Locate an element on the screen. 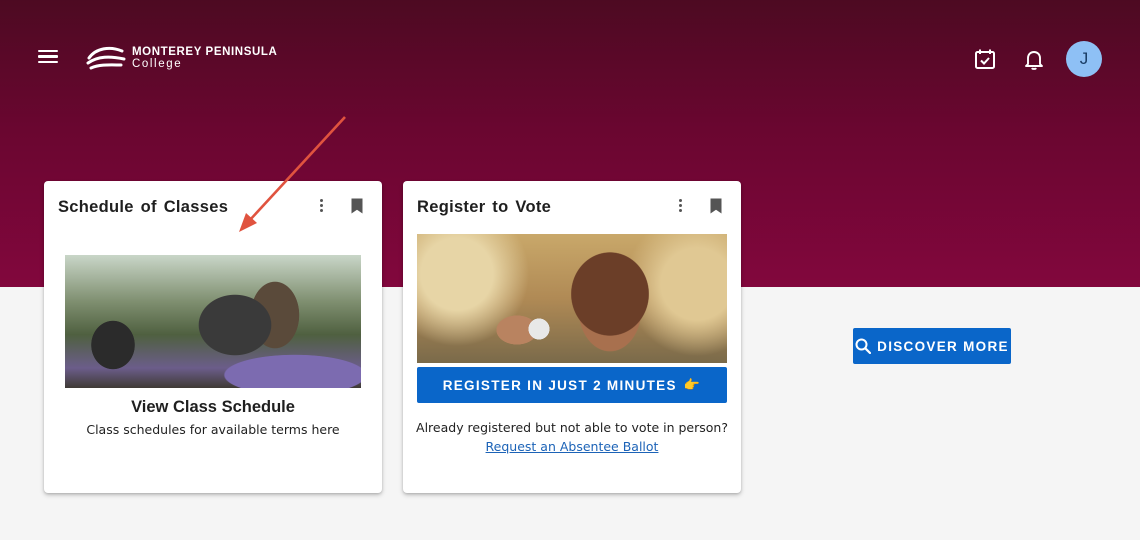 This screenshot has width=1140, height=540. view-class-schedule-link: View Class Schedule is located at coordinates (213, 407).